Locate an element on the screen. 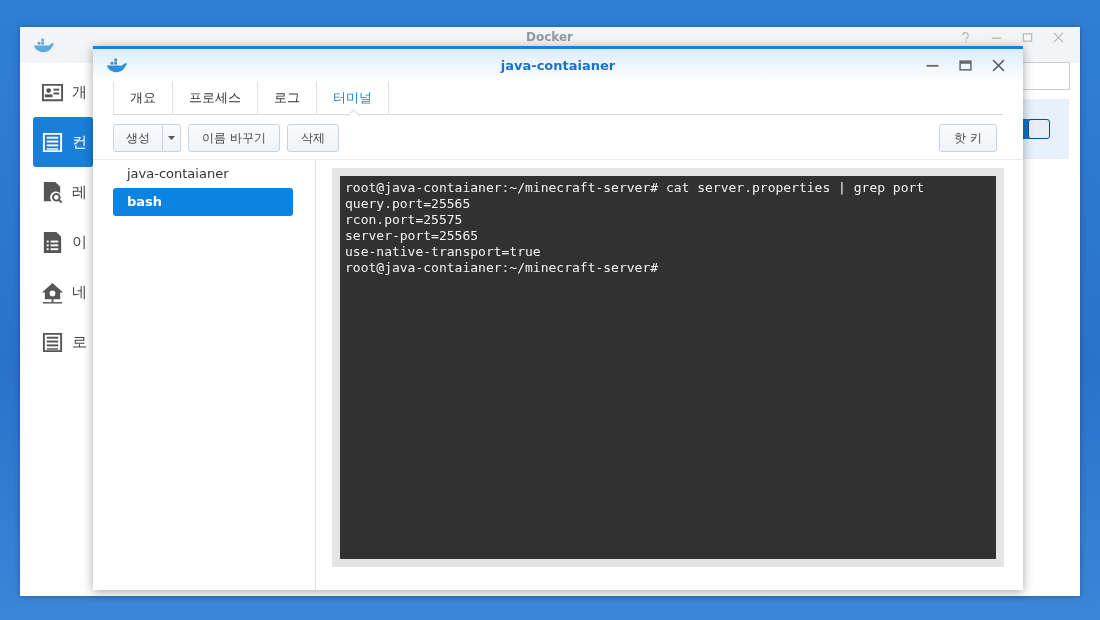 The height and width of the screenshot is (620, 1100). dropdown-button is located at coordinates (172, 138).